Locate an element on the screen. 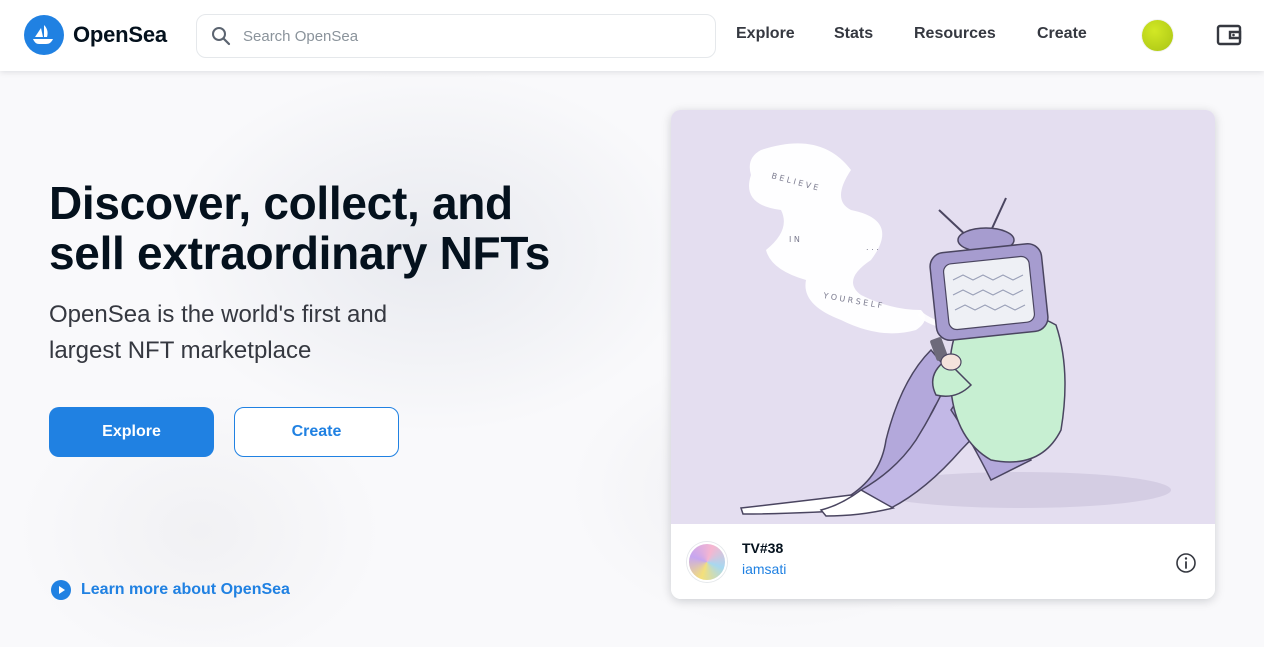 This screenshot has width=1264, height=647. art-text: I N is located at coordinates (794, 239).